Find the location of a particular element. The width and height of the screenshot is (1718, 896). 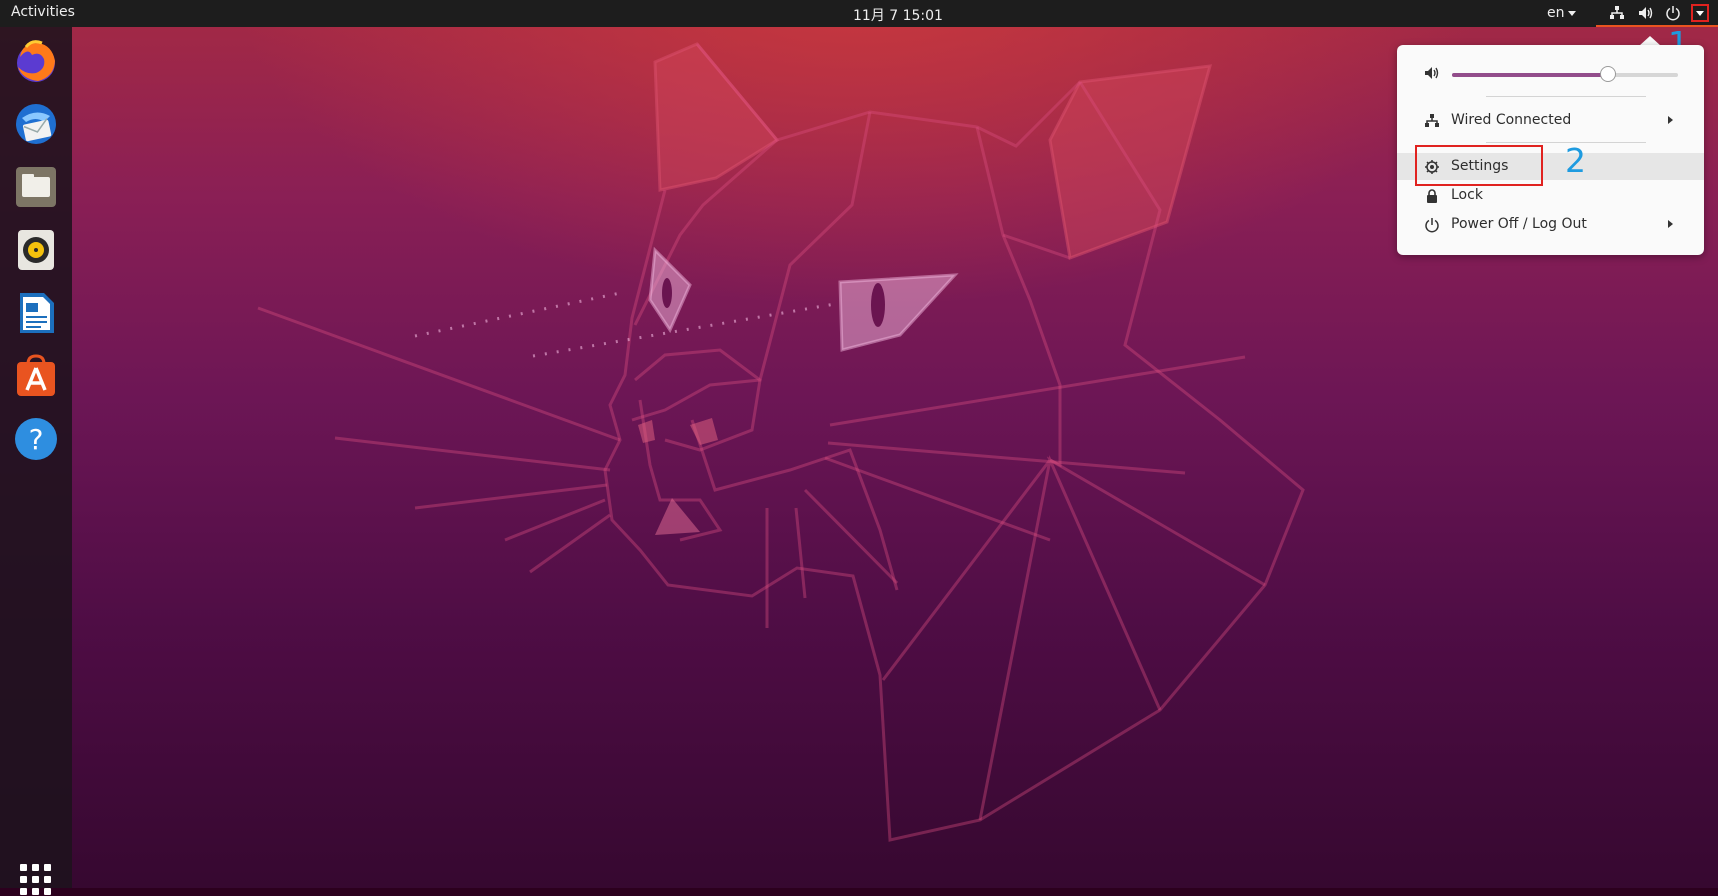

wired-connected-label: Wired Connected is located at coordinates (1511, 120).